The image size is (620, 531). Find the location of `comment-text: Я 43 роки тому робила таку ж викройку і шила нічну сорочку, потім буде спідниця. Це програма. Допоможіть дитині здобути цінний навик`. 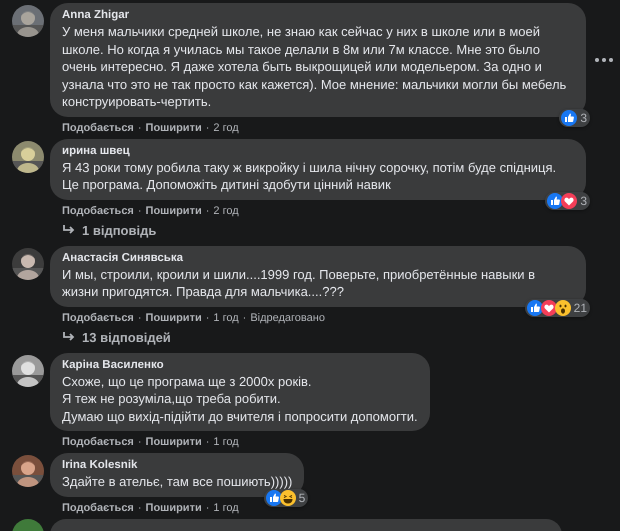

comment-text: Я 43 роки тому робила таку ж викройку і шила нічну сорочку, потім буде спідниця. Це програма. Допоможіть дитині здобути цінний навик is located at coordinates (310, 176).